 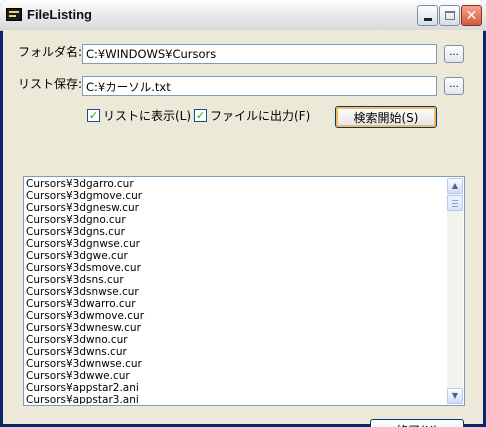 What do you see at coordinates (235, 364) in the screenshot?
I see `list-item: Cursors¥3dwnwse.cur` at bounding box center [235, 364].